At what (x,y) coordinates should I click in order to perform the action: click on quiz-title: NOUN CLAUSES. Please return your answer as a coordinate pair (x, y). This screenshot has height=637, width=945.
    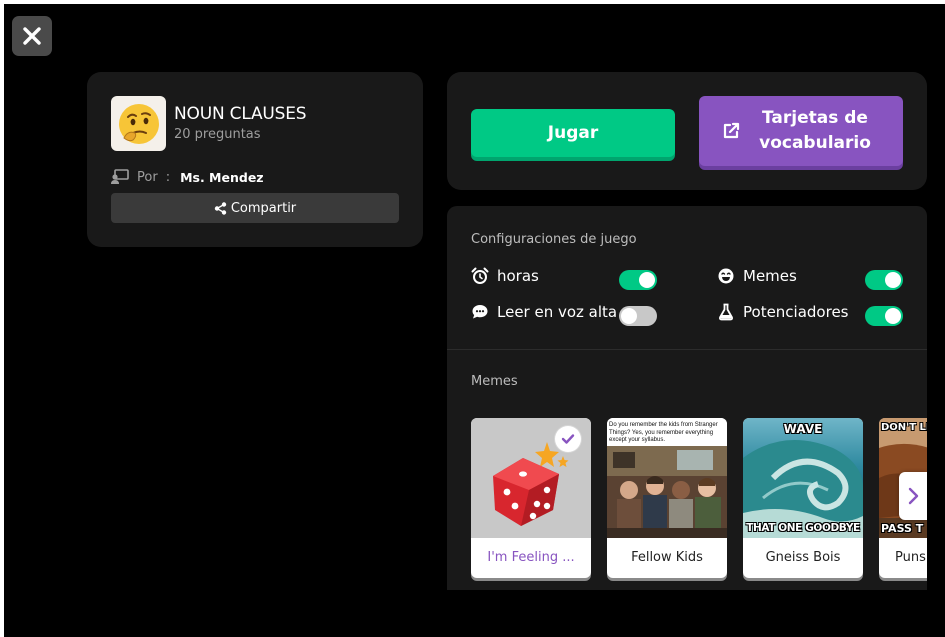
    Looking at the image, I should click on (240, 114).